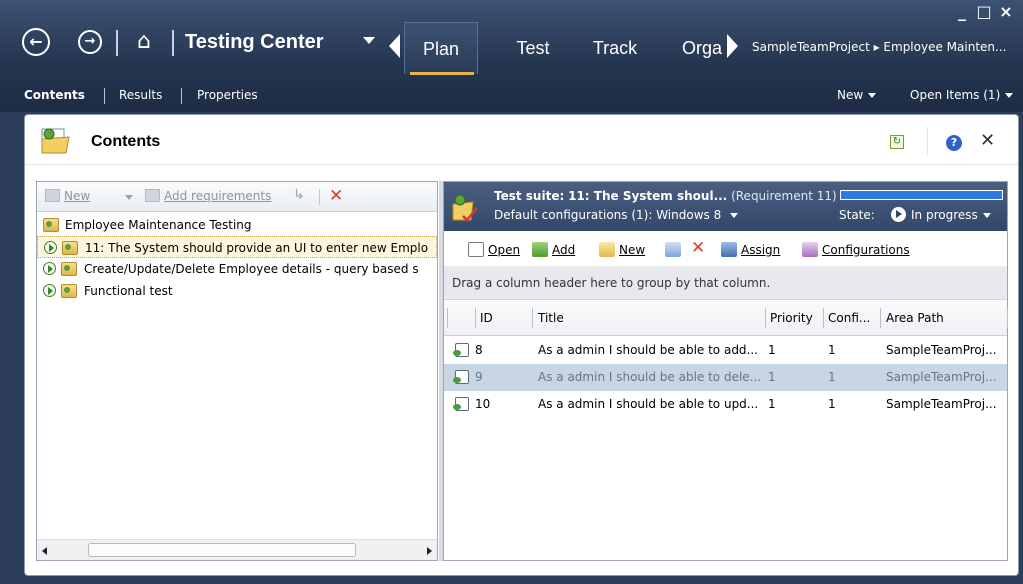 This screenshot has height=584, width=1023. I want to click on app-title: Testing Center, so click(254, 42).